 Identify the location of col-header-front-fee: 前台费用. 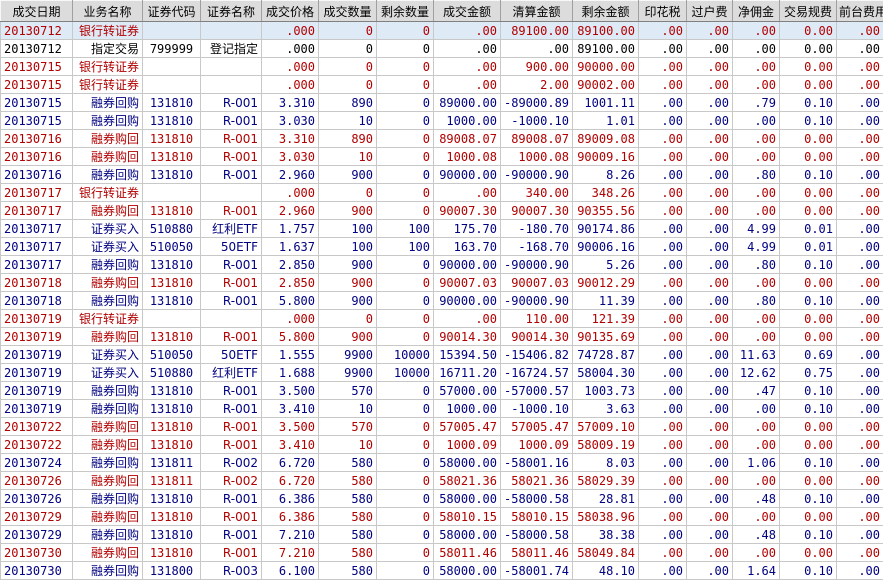
(860, 11).